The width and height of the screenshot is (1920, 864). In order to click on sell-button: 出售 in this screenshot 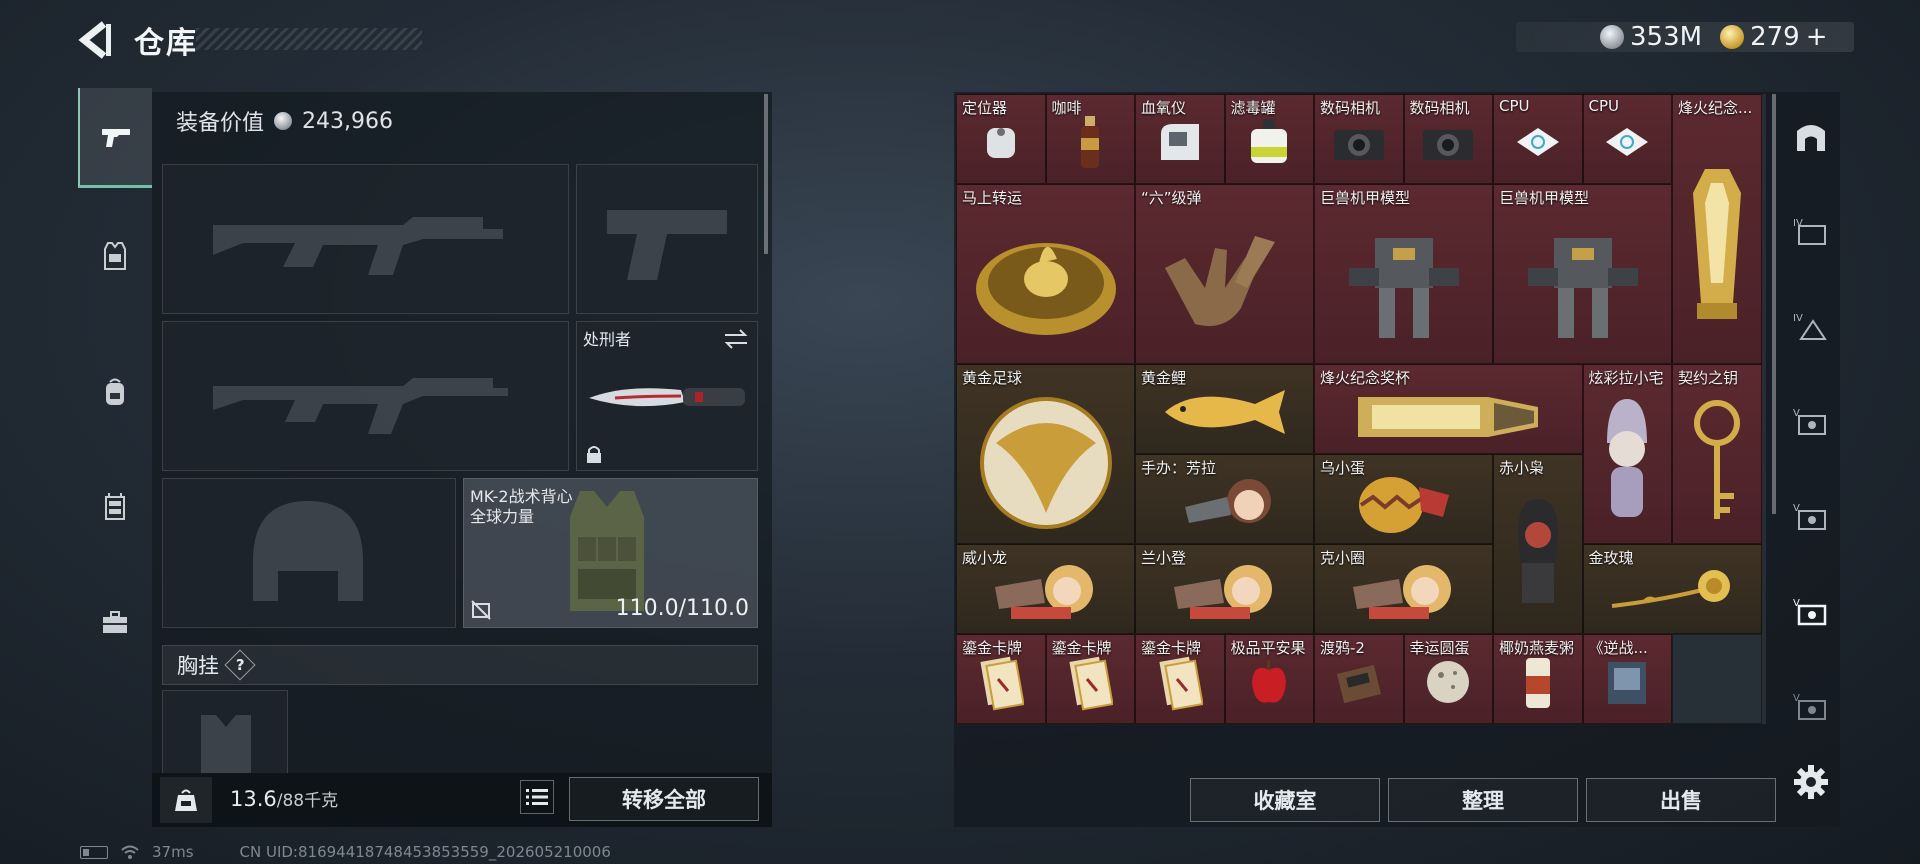, I will do `click(1681, 800)`.